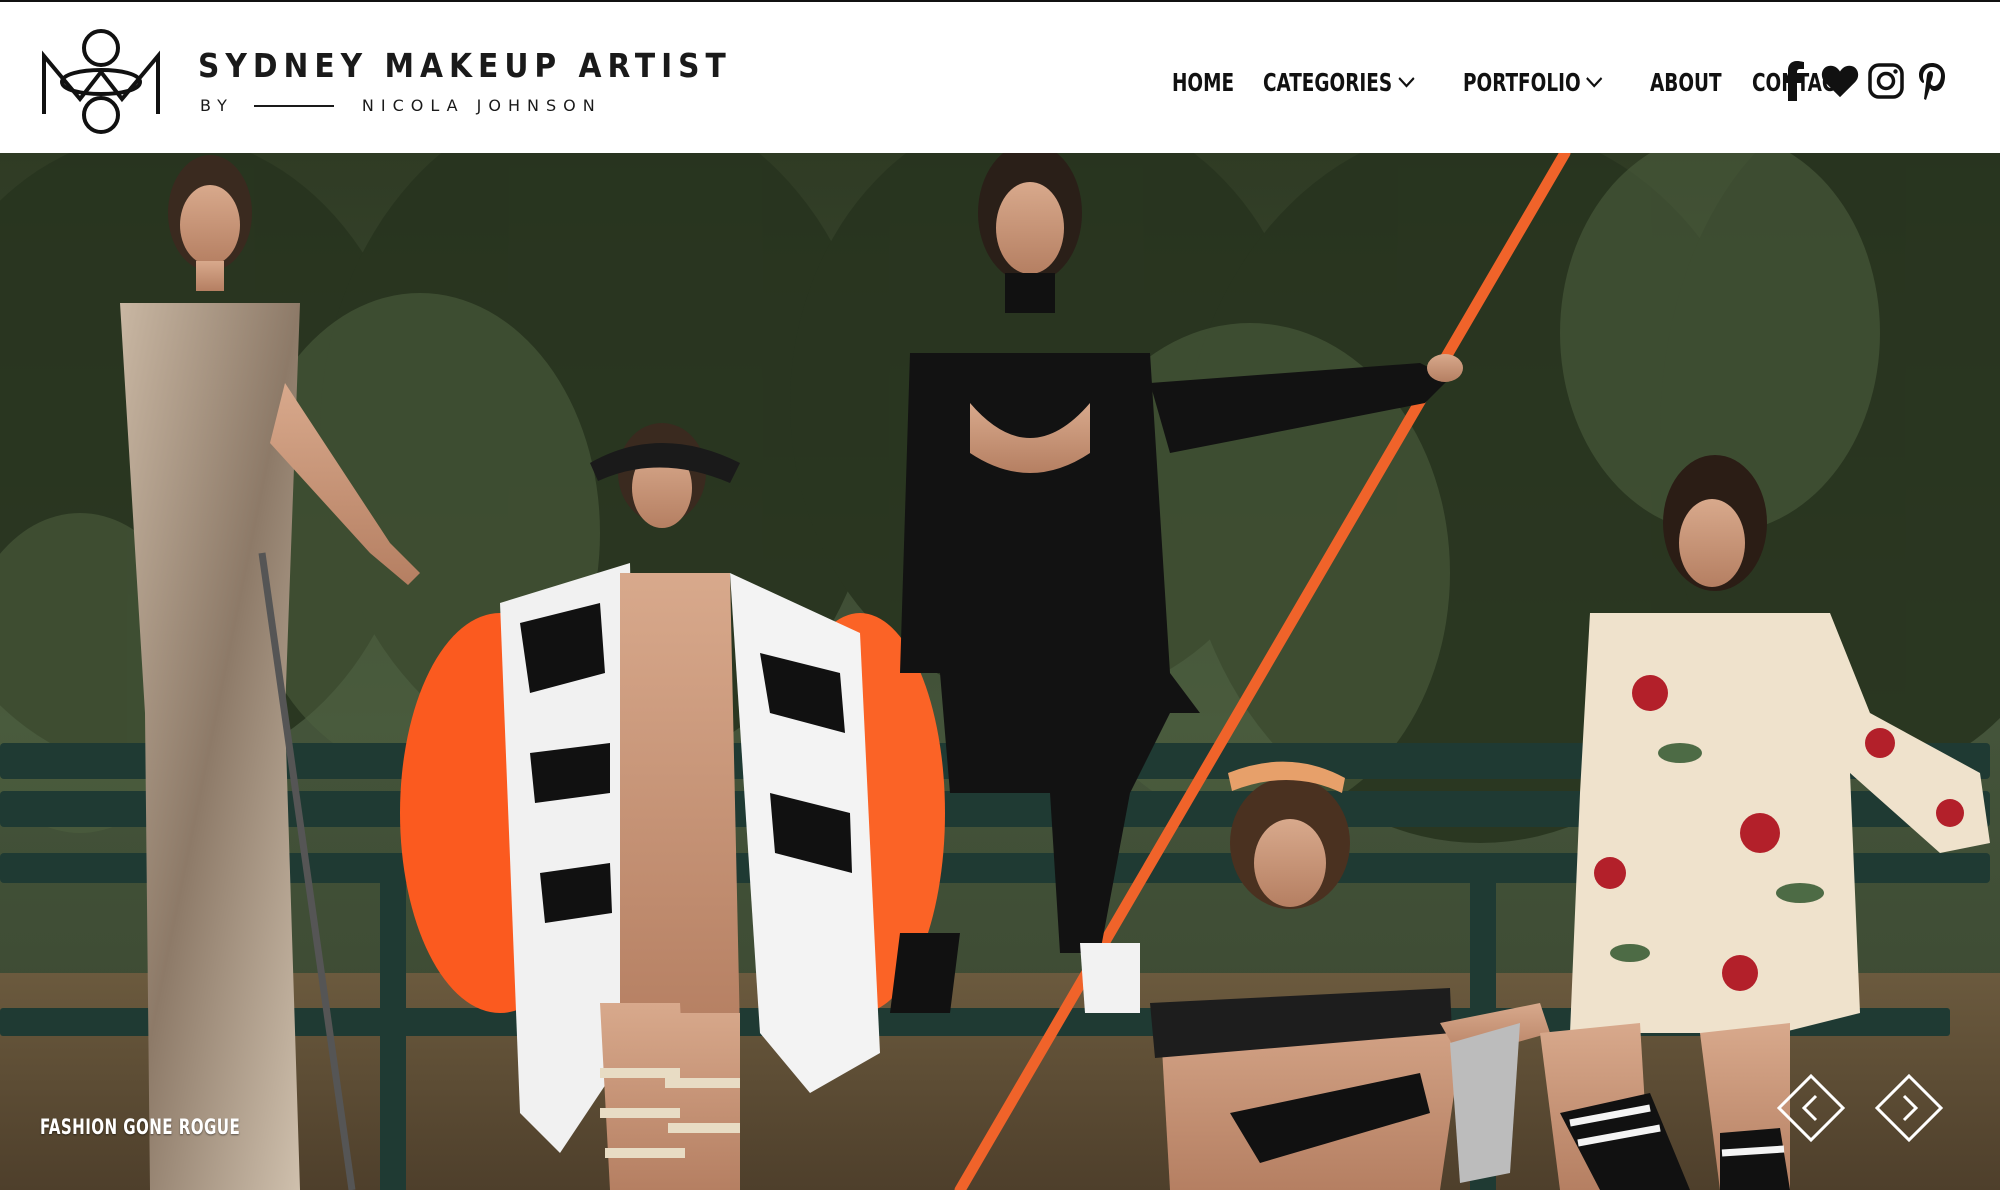 This screenshot has width=2000, height=1200. I want to click on brand-title: SYDNEY MAKEUP ARTIST, so click(465, 65).